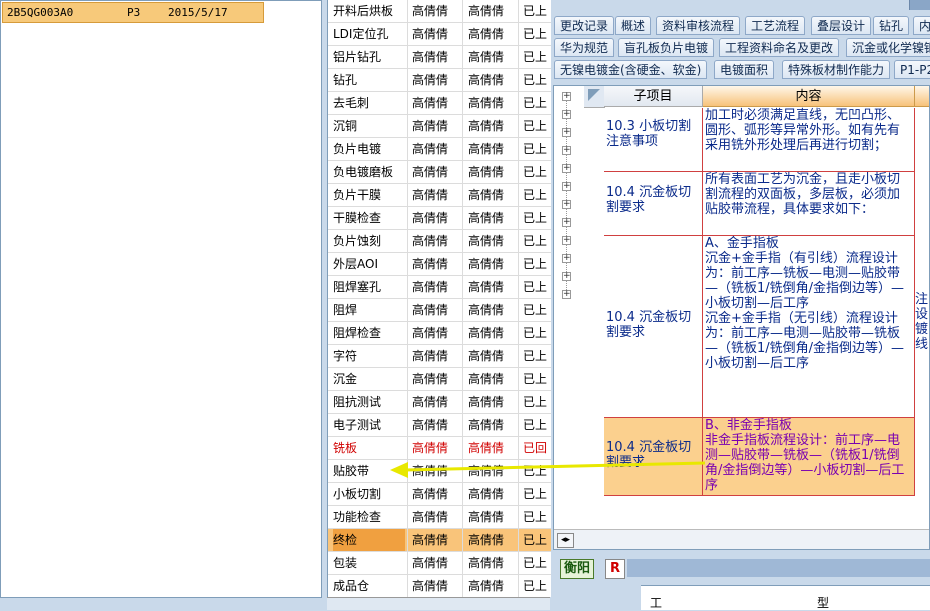 This screenshot has width=930, height=611. What do you see at coordinates (809, 96) in the screenshot?
I see `header-content: 内容` at bounding box center [809, 96].